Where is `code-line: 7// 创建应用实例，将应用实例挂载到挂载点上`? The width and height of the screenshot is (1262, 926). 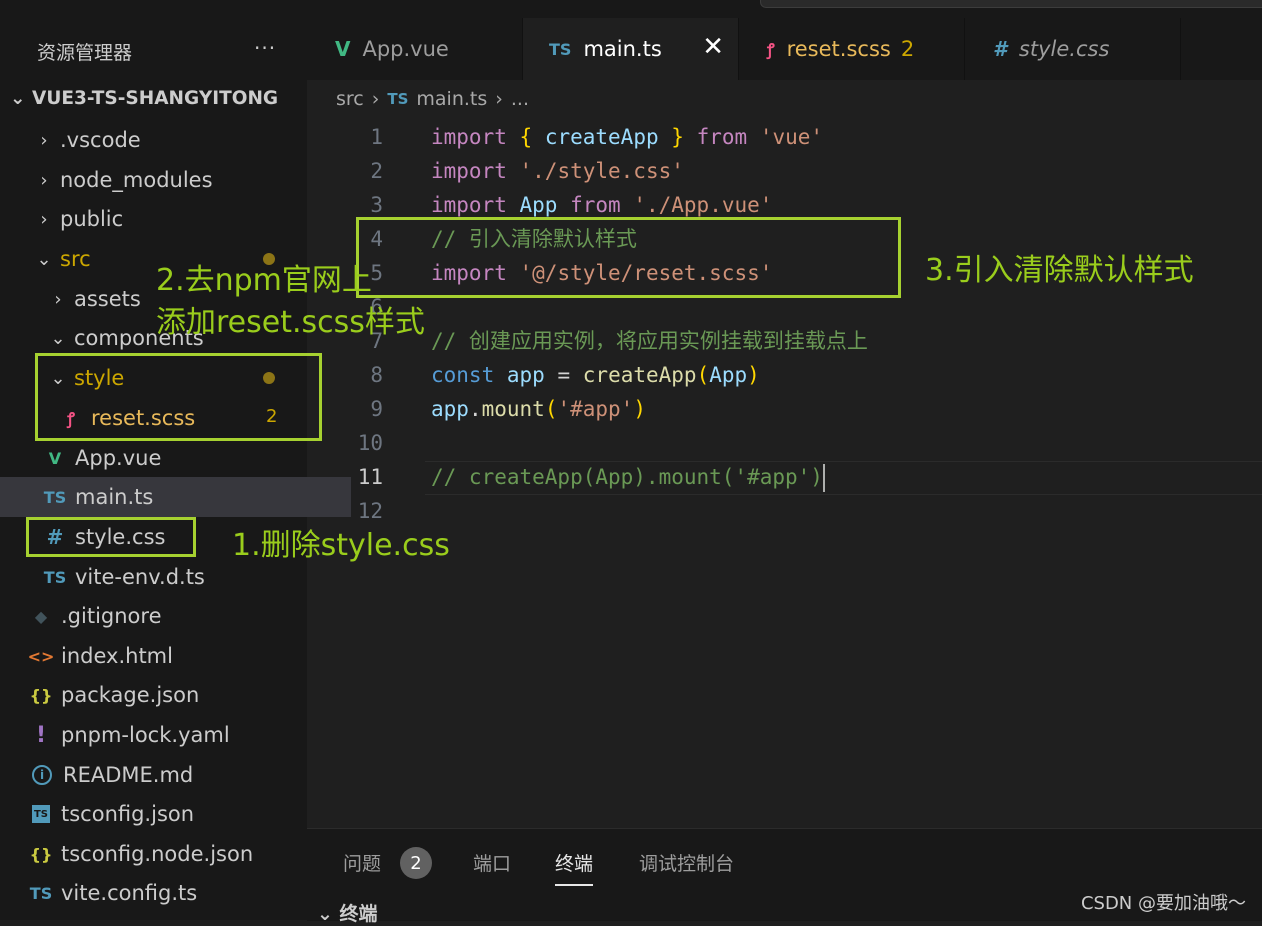 code-line: 7// 创建应用实例，将应用实例挂载到挂载点上 is located at coordinates (784, 341).